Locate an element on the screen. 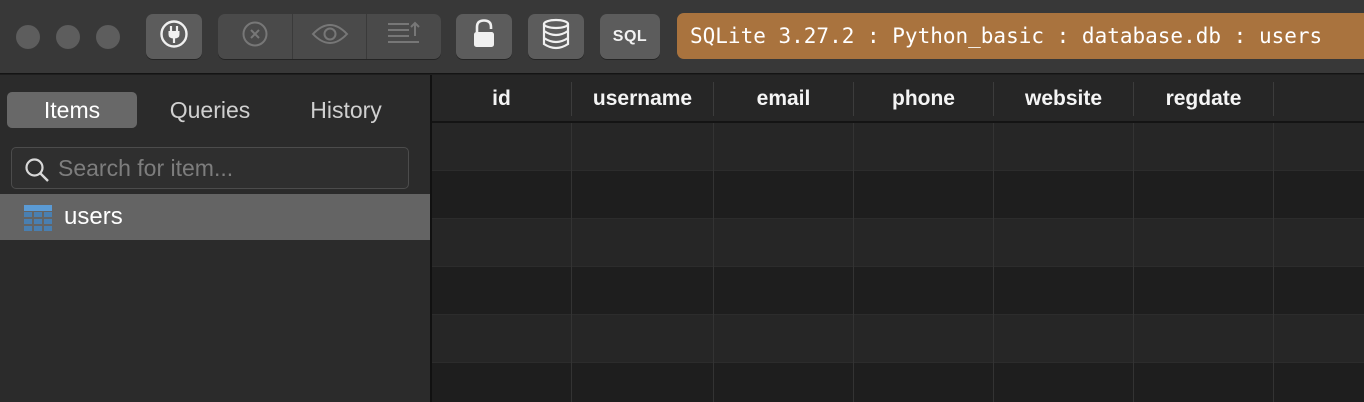  column-header-phone: phone is located at coordinates (924, 99).